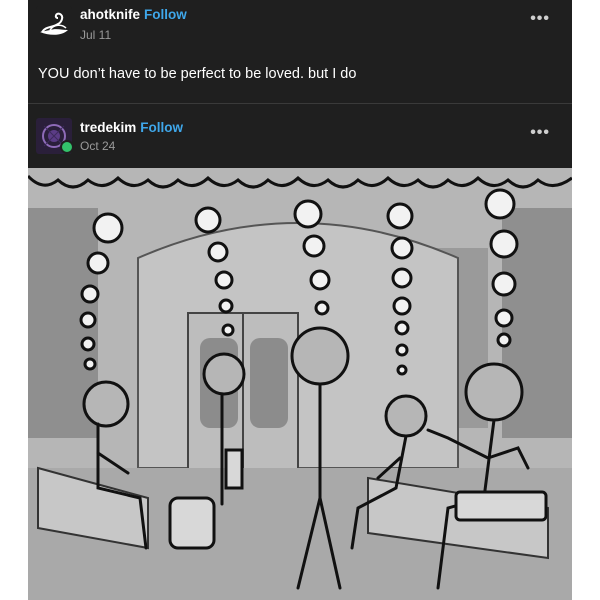 This screenshot has width=600, height=600. What do you see at coordinates (110, 14) in the screenshot?
I see `username-text: ahotknife` at bounding box center [110, 14].